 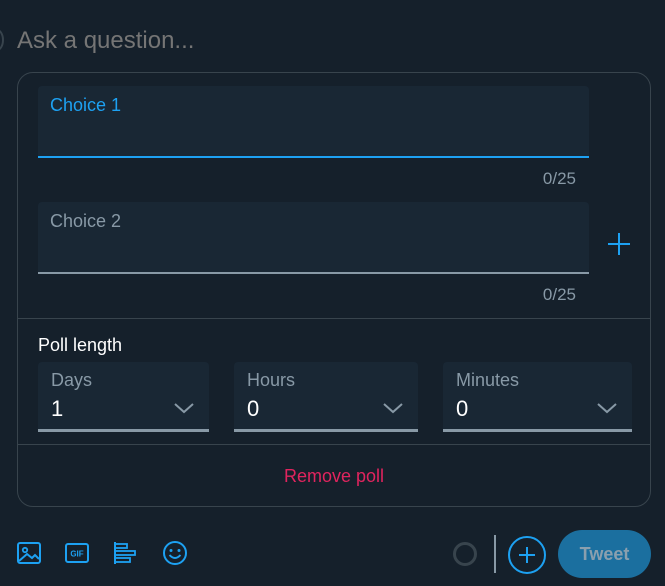 What do you see at coordinates (317, 41) in the screenshot?
I see `question-input` at bounding box center [317, 41].